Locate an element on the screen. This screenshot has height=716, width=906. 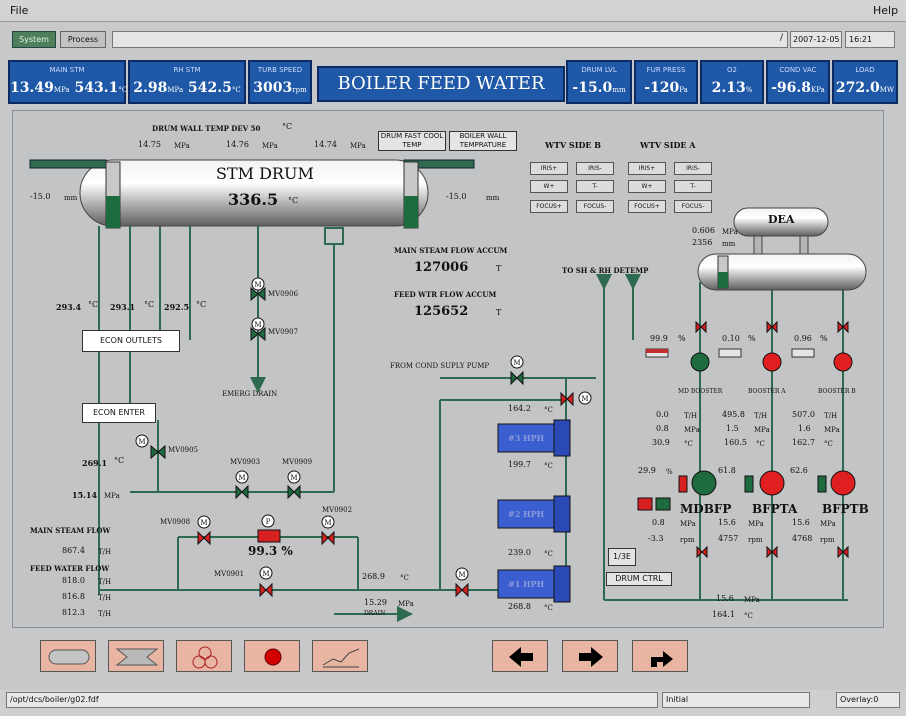
mv0901-label: MV0901 is located at coordinates (229, 574).